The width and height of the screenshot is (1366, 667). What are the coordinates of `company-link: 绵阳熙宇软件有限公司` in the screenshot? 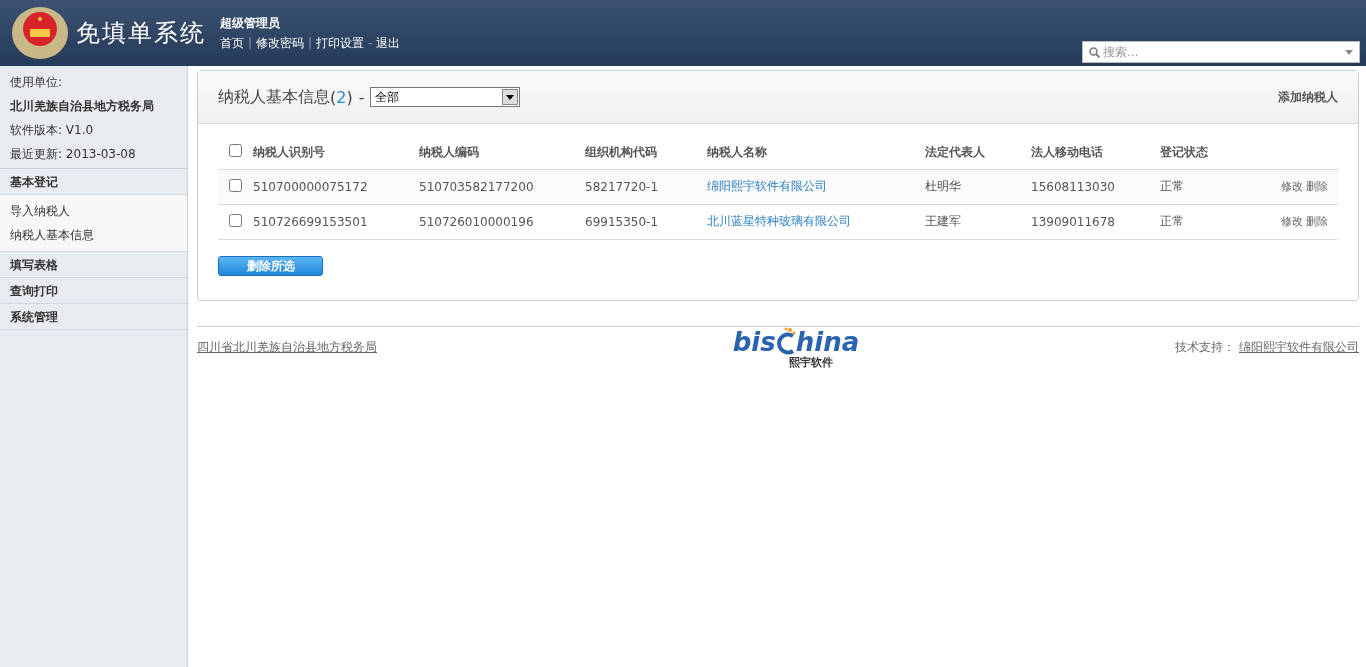 It's located at (767, 186).